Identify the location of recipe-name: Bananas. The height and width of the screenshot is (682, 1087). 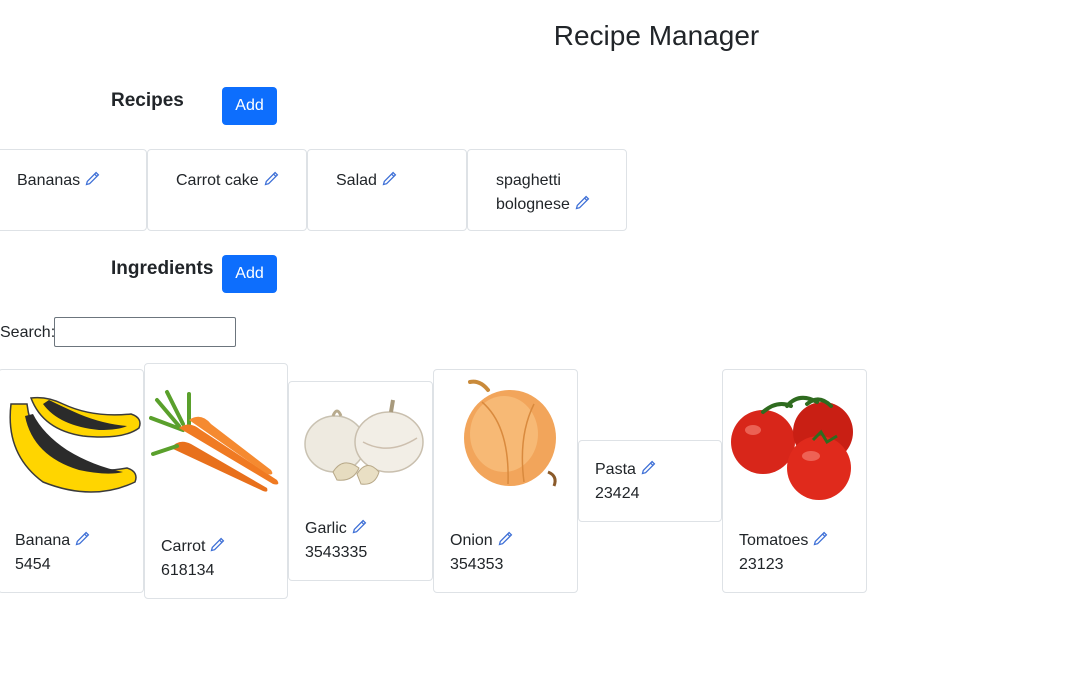
(49, 180).